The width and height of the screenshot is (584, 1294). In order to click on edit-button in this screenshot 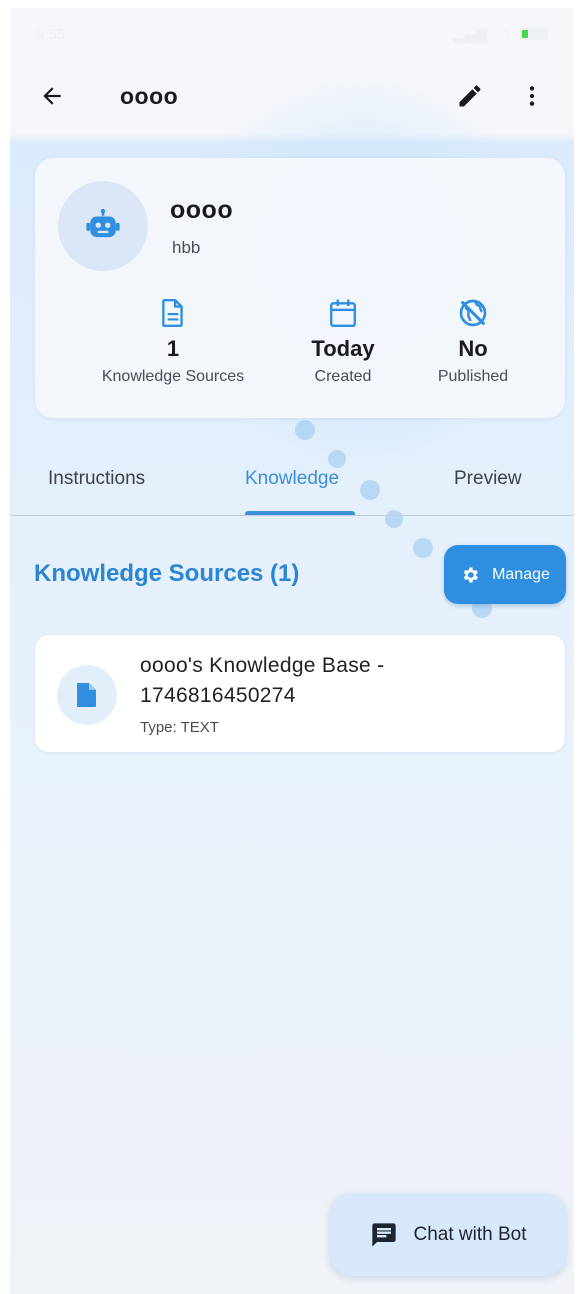, I will do `click(470, 96)`.